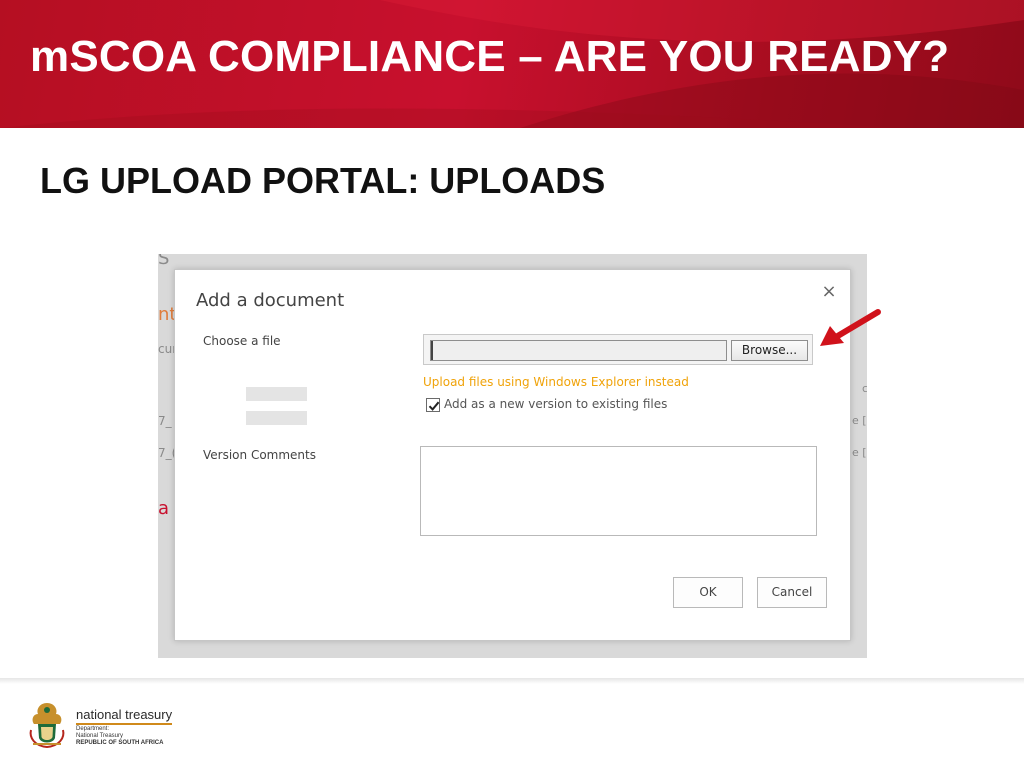 The height and width of the screenshot is (768, 1024). I want to click on ok-button: OK, so click(708, 592).